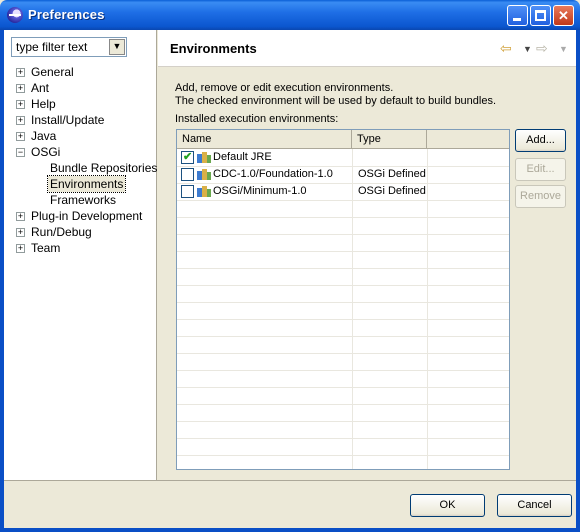 The width and height of the screenshot is (580, 532). Describe the element at coordinates (290, 530) in the screenshot. I see `window-frame-bottom` at that location.